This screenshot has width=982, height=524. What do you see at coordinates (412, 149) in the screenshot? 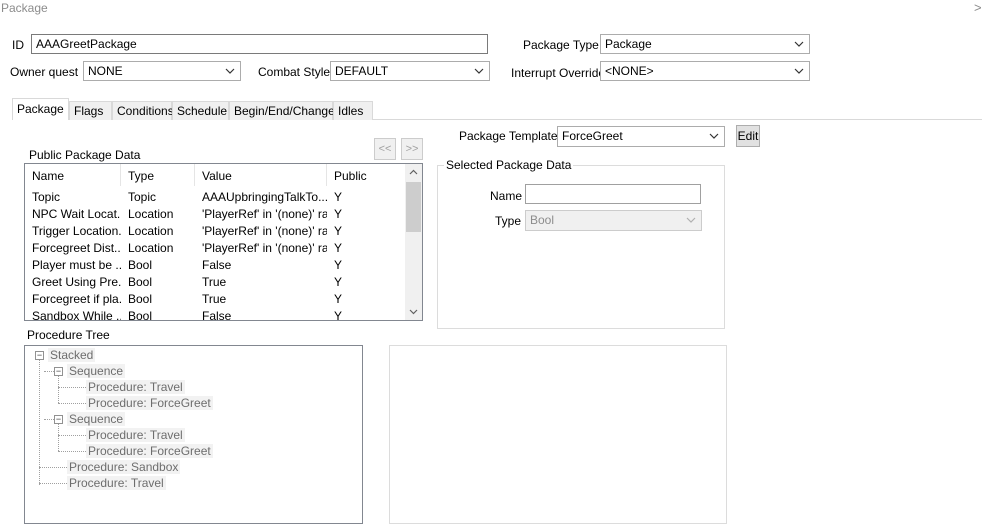
I see `next-button: >>` at bounding box center [412, 149].